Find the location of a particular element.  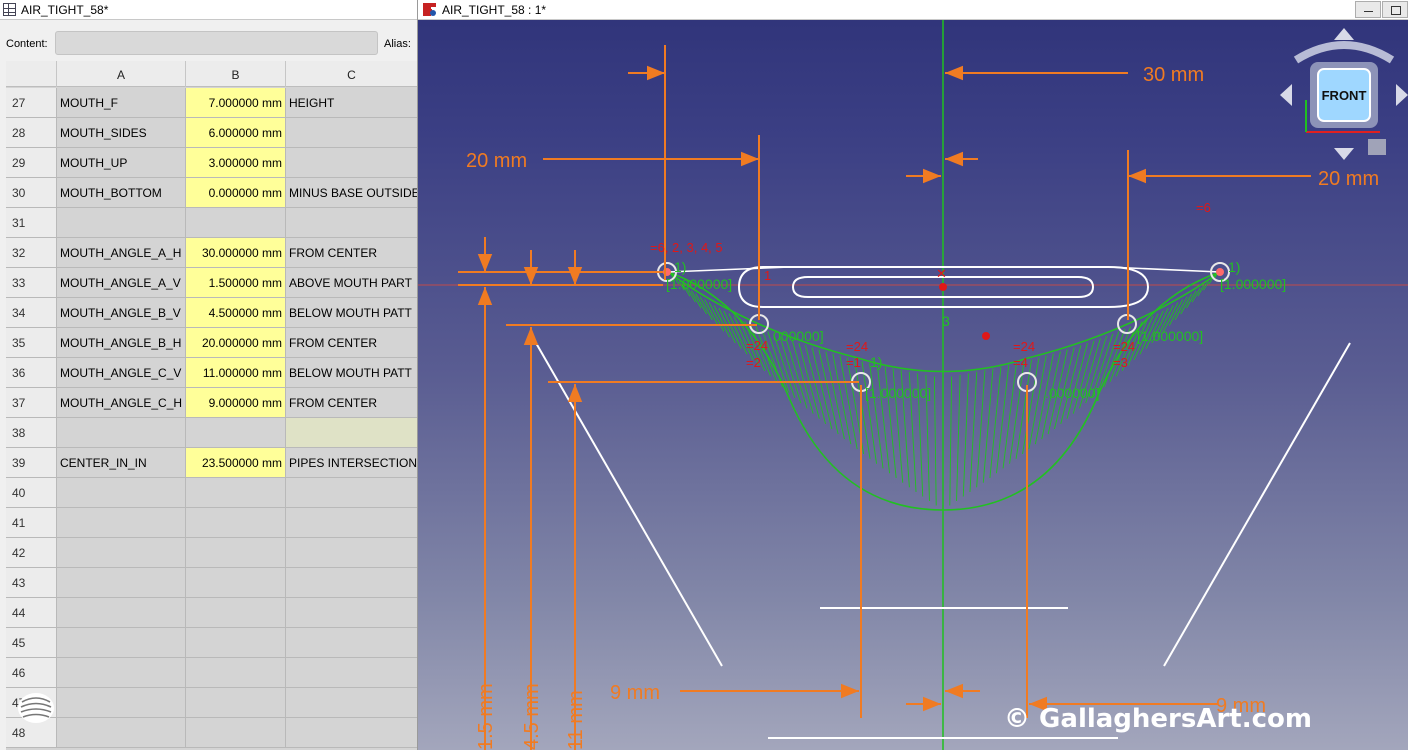

row-number: 27 is located at coordinates (31, 103).